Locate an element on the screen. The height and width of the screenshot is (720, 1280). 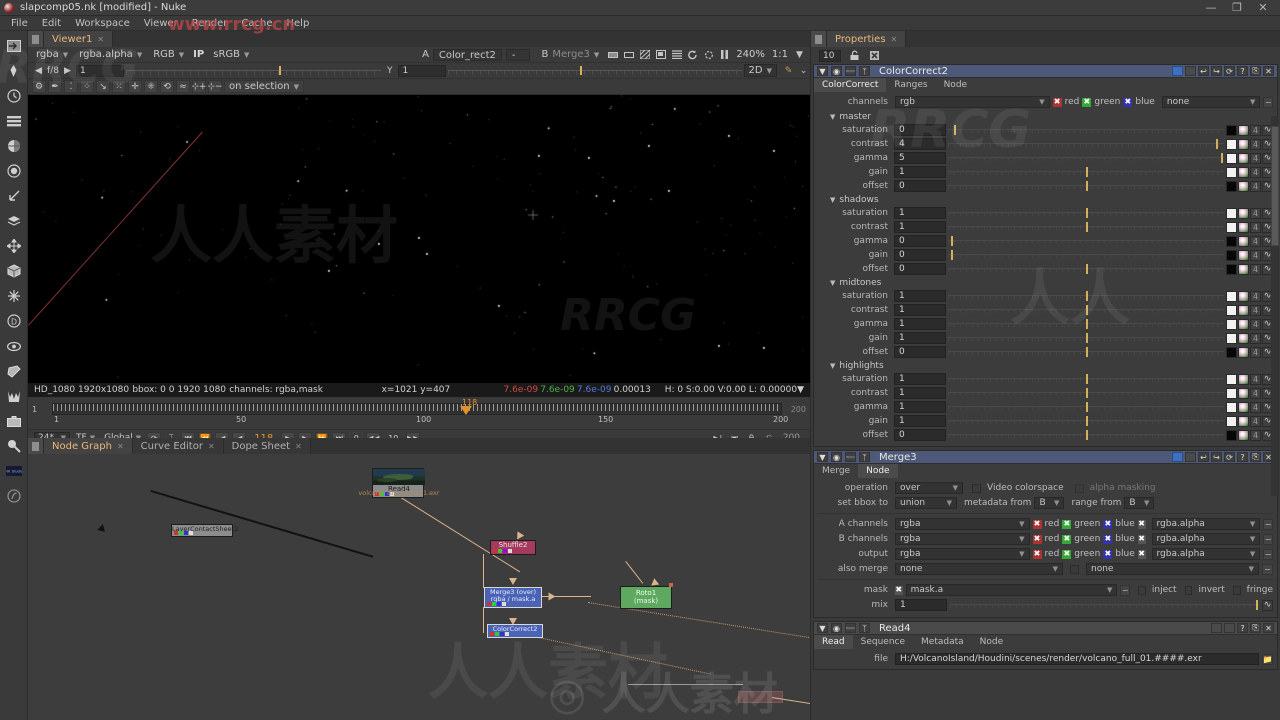
alpha-masking-checkbox is located at coordinates (1079, 488).